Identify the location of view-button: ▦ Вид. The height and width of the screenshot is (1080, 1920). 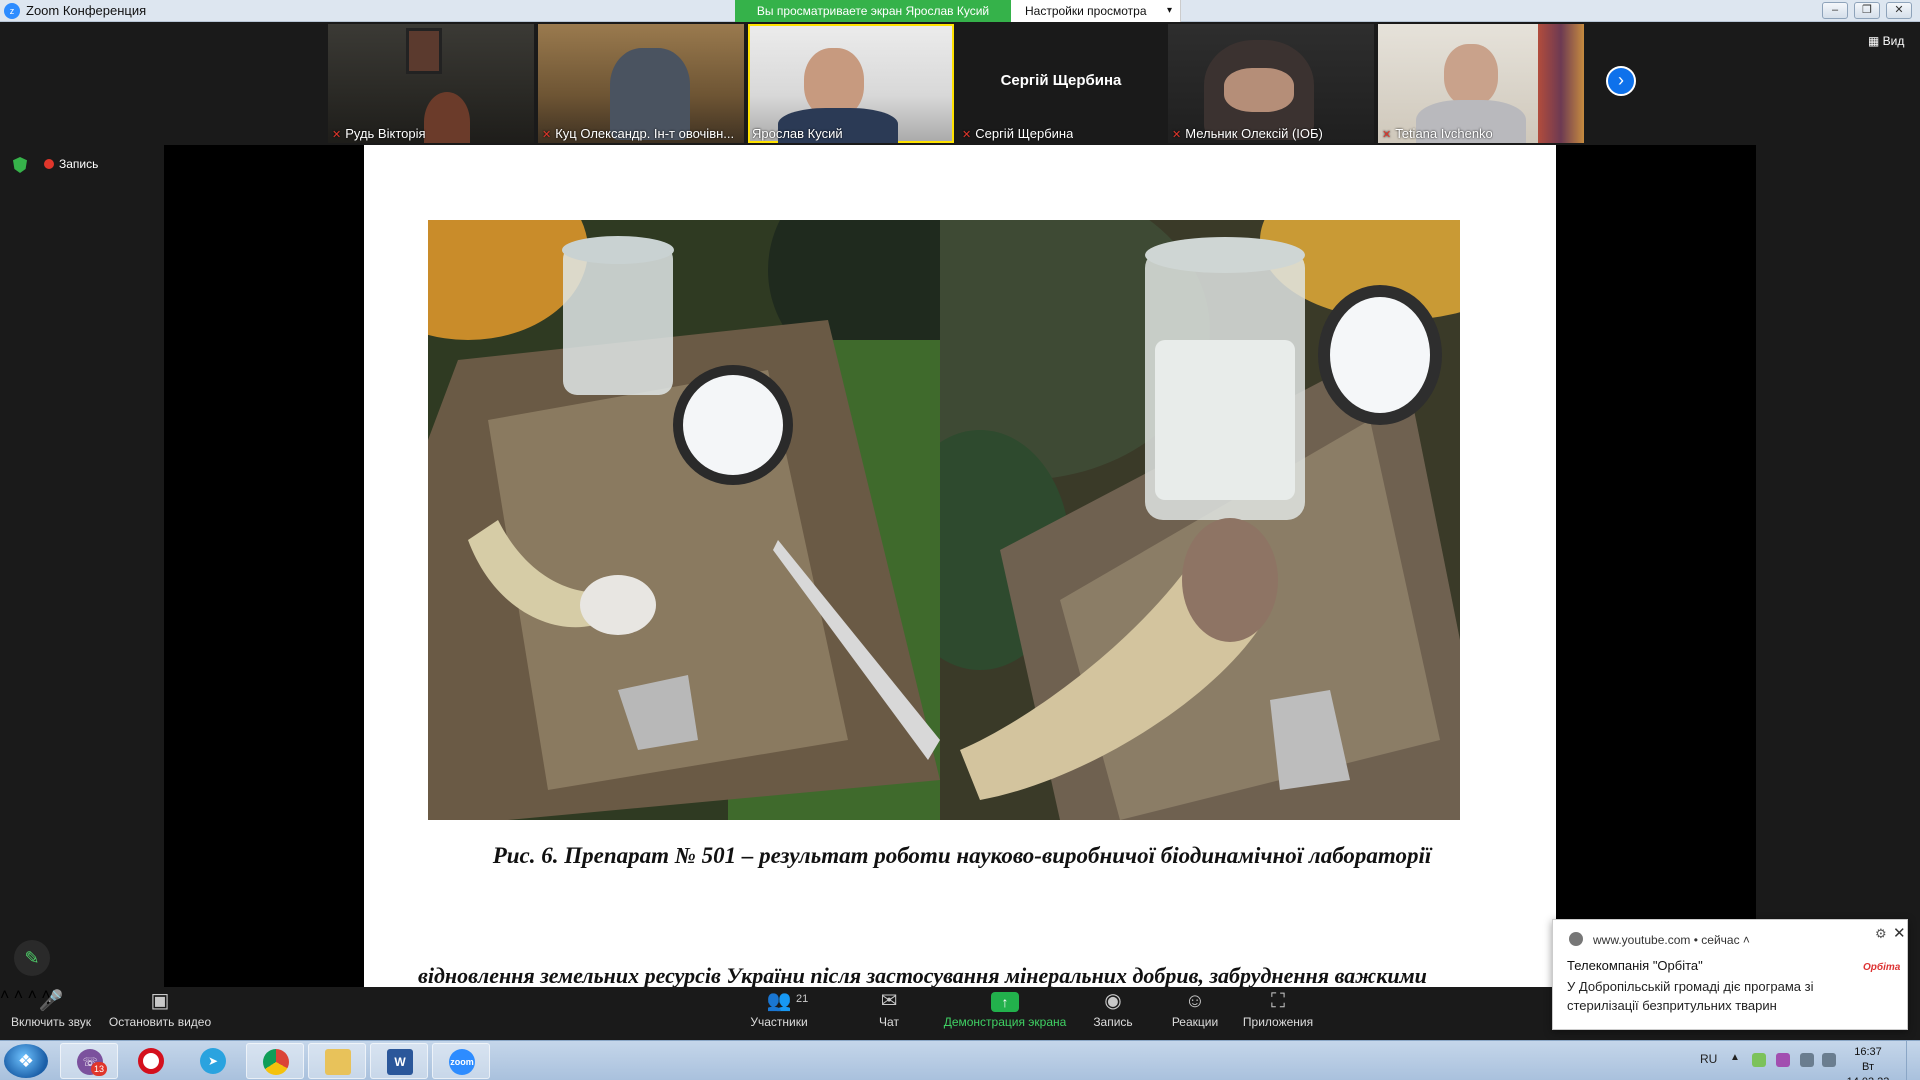
(1886, 41).